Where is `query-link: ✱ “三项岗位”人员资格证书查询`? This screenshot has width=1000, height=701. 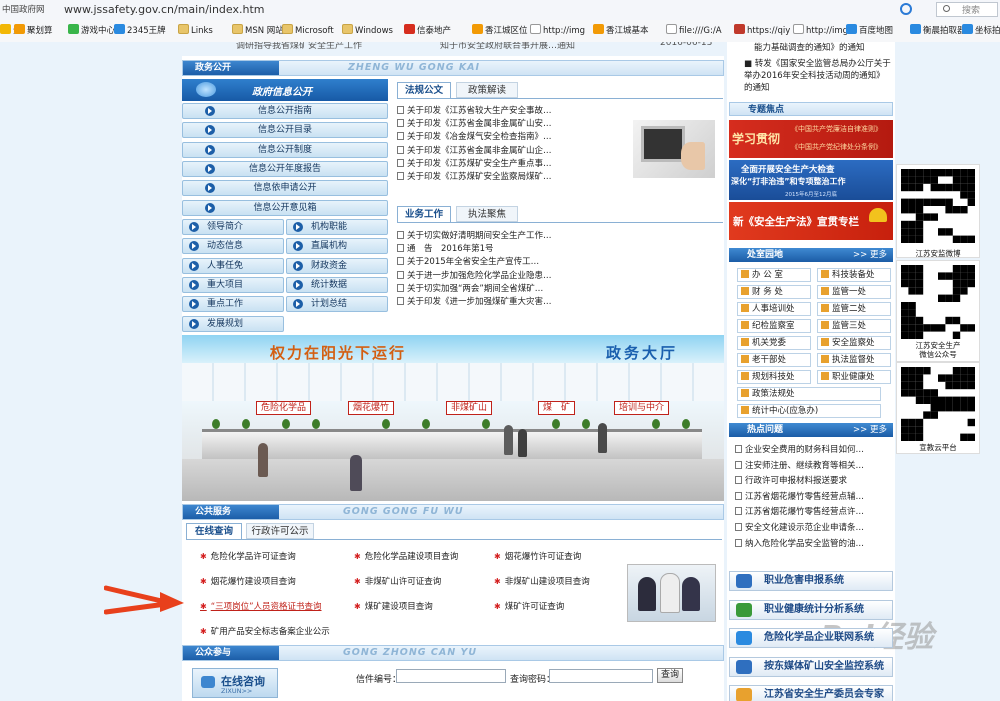
query-link: ✱ “三项岗位”人员资格证书查询 is located at coordinates (261, 607).